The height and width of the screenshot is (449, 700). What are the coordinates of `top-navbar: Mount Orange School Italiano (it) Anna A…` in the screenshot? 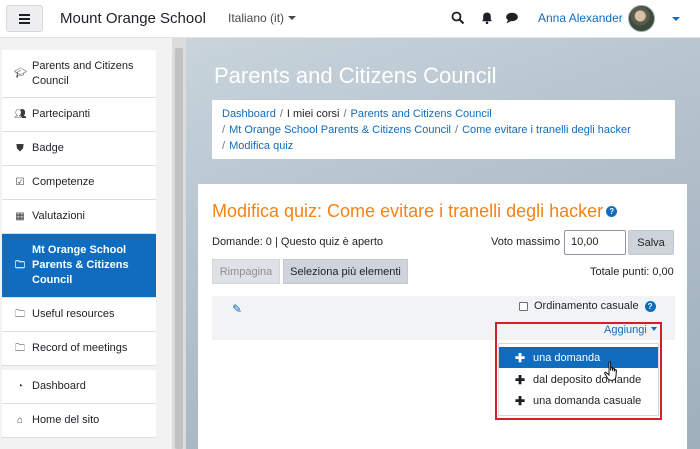 It's located at (350, 19).